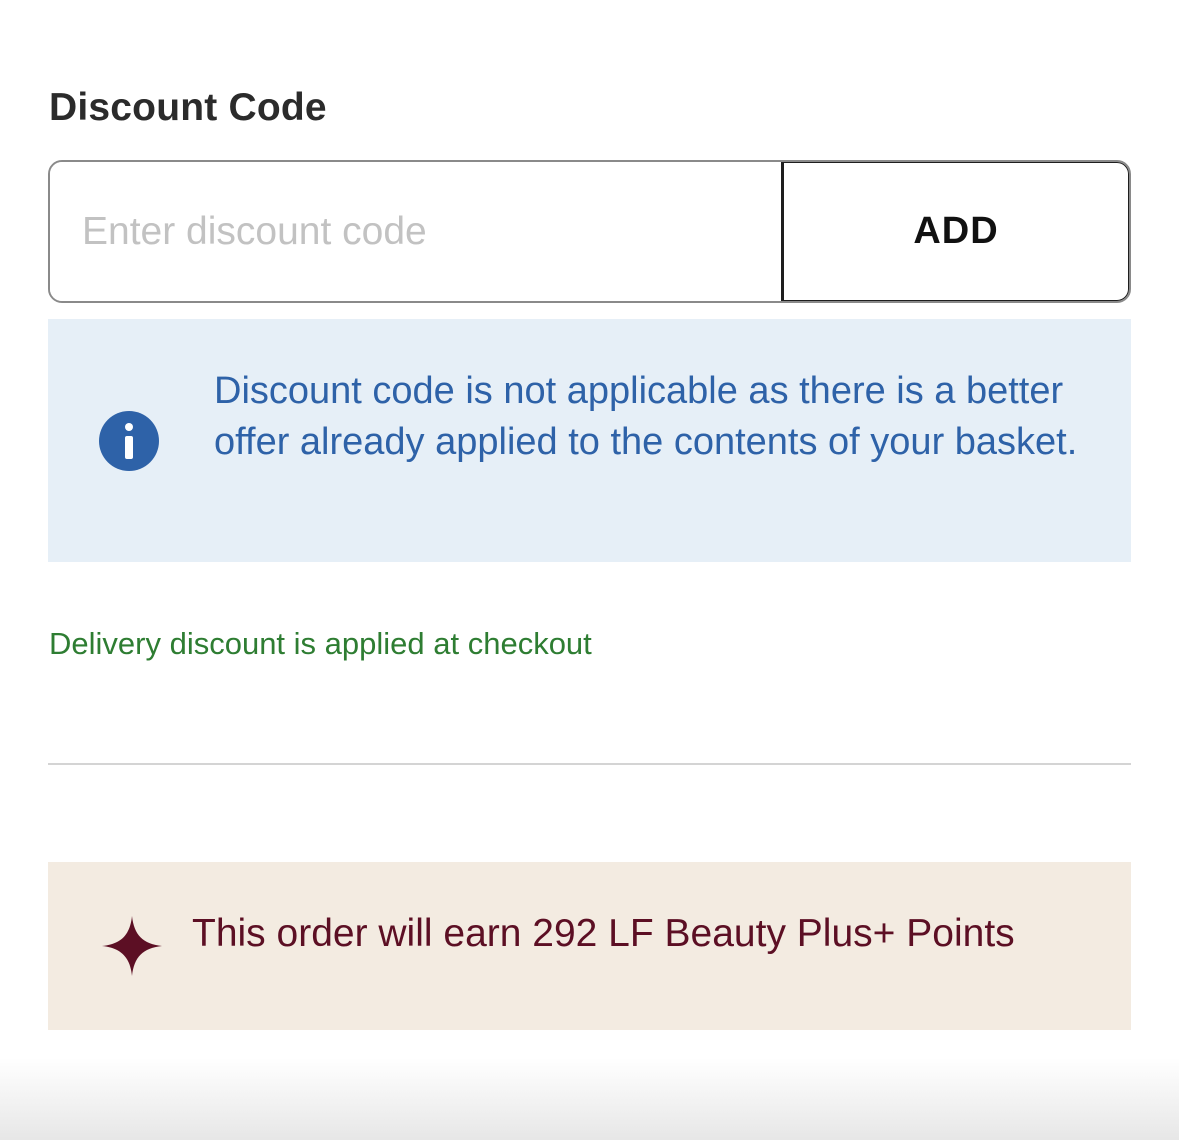 Image resolution: width=1179 pixels, height=1140 pixels. What do you see at coordinates (320, 643) in the screenshot?
I see `delivery-discount-note: Delivery discount is applied at checkout` at bounding box center [320, 643].